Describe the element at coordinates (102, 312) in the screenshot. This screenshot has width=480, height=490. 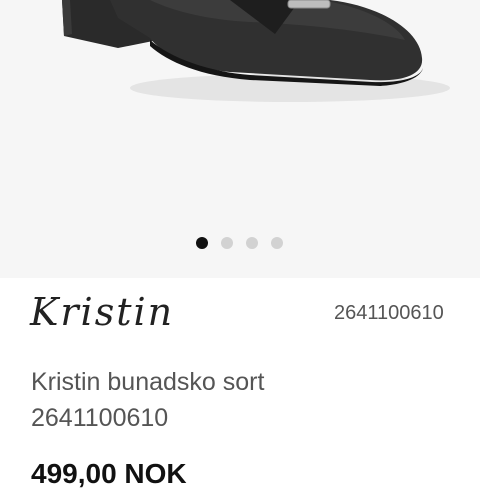
I see `brand-logo: Kristin` at that location.